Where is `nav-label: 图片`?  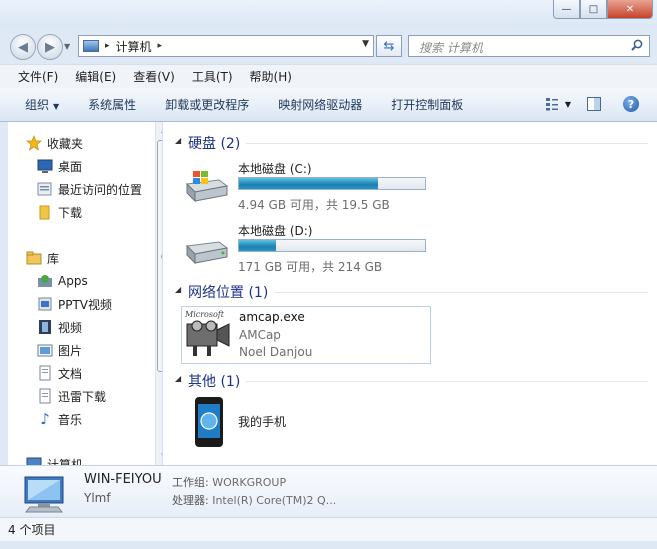 nav-label: 图片 is located at coordinates (70, 350).